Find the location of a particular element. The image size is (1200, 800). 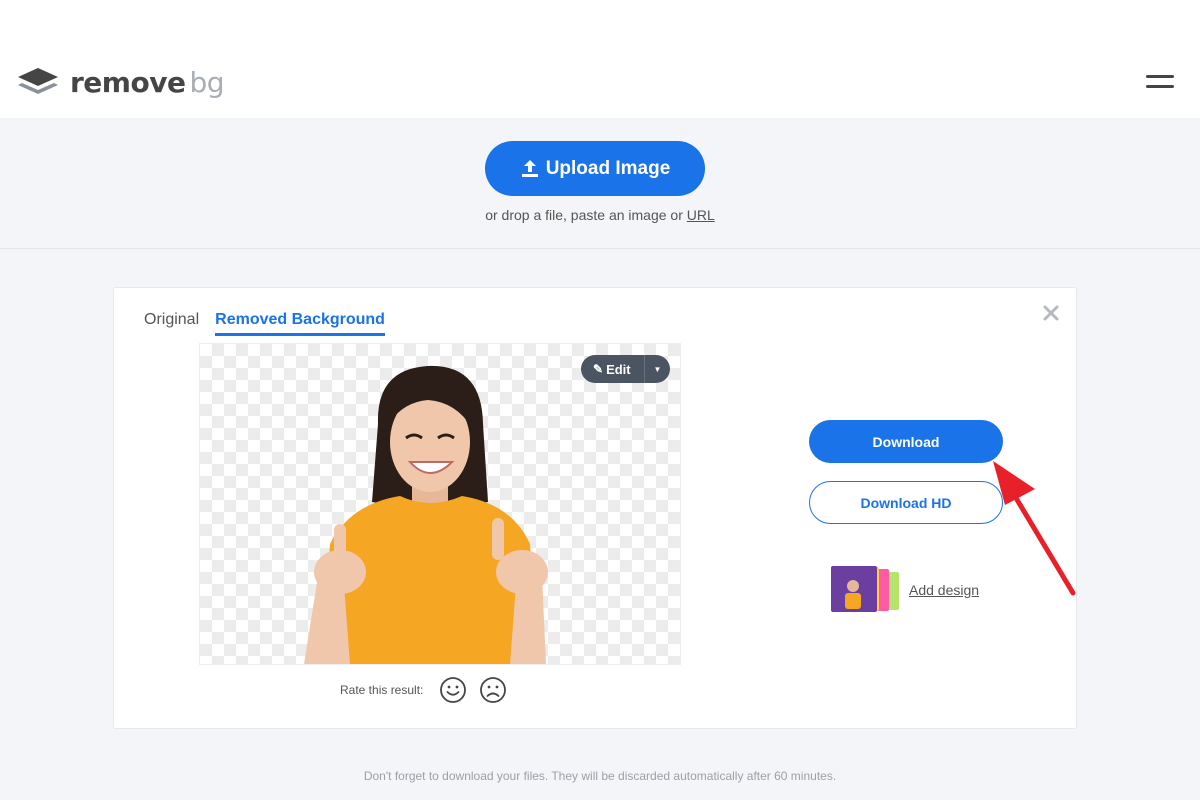

brand-name-suffix: bg is located at coordinates (206, 82).